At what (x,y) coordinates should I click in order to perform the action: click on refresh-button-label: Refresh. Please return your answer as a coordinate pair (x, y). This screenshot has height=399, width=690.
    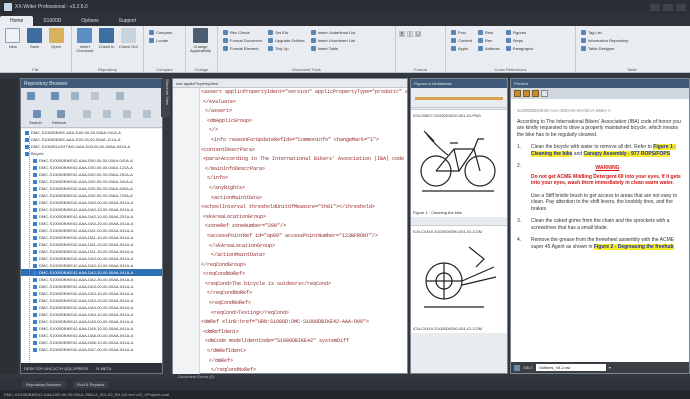
    Looking at the image, I should click on (59, 122).